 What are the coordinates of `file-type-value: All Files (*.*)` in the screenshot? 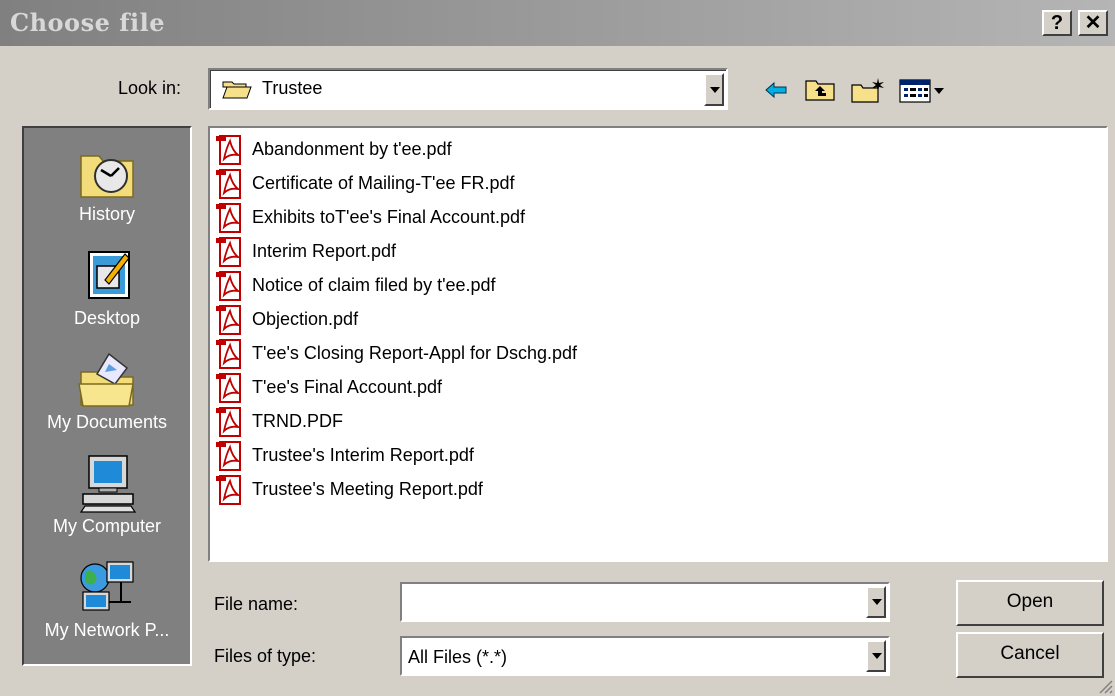 It's located at (458, 657).